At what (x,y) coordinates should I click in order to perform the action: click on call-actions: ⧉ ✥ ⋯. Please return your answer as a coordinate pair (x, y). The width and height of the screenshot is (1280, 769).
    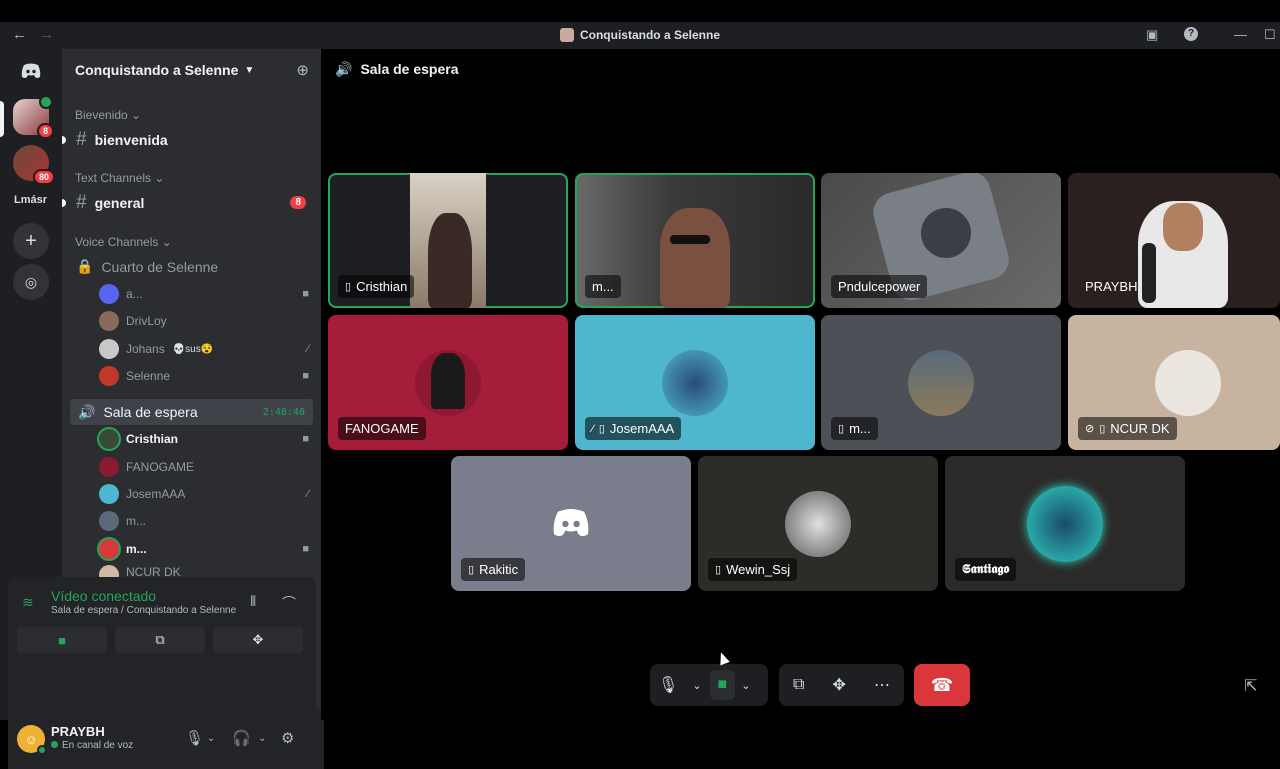
    Looking at the image, I should click on (841, 685).